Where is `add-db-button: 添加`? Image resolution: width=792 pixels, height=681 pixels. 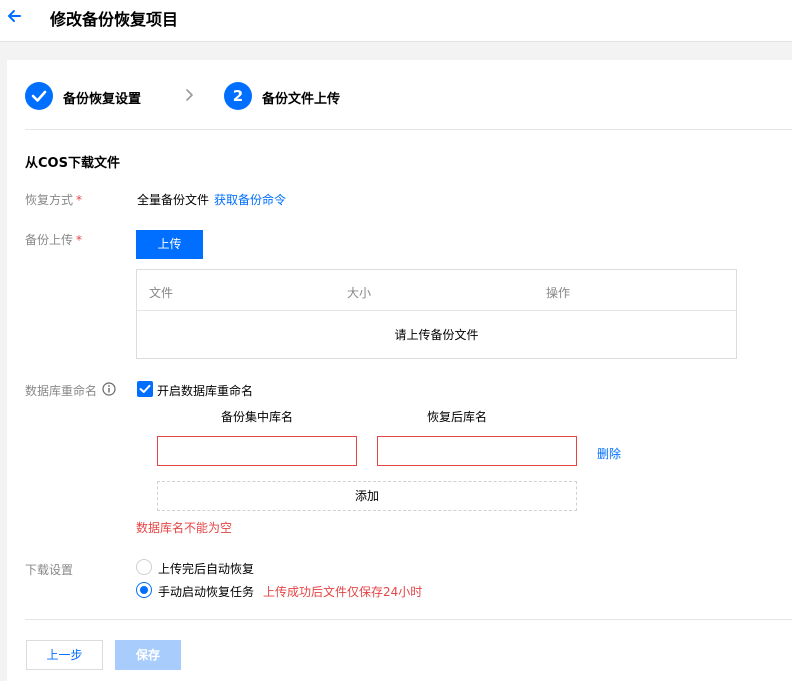 add-db-button: 添加 is located at coordinates (367, 496).